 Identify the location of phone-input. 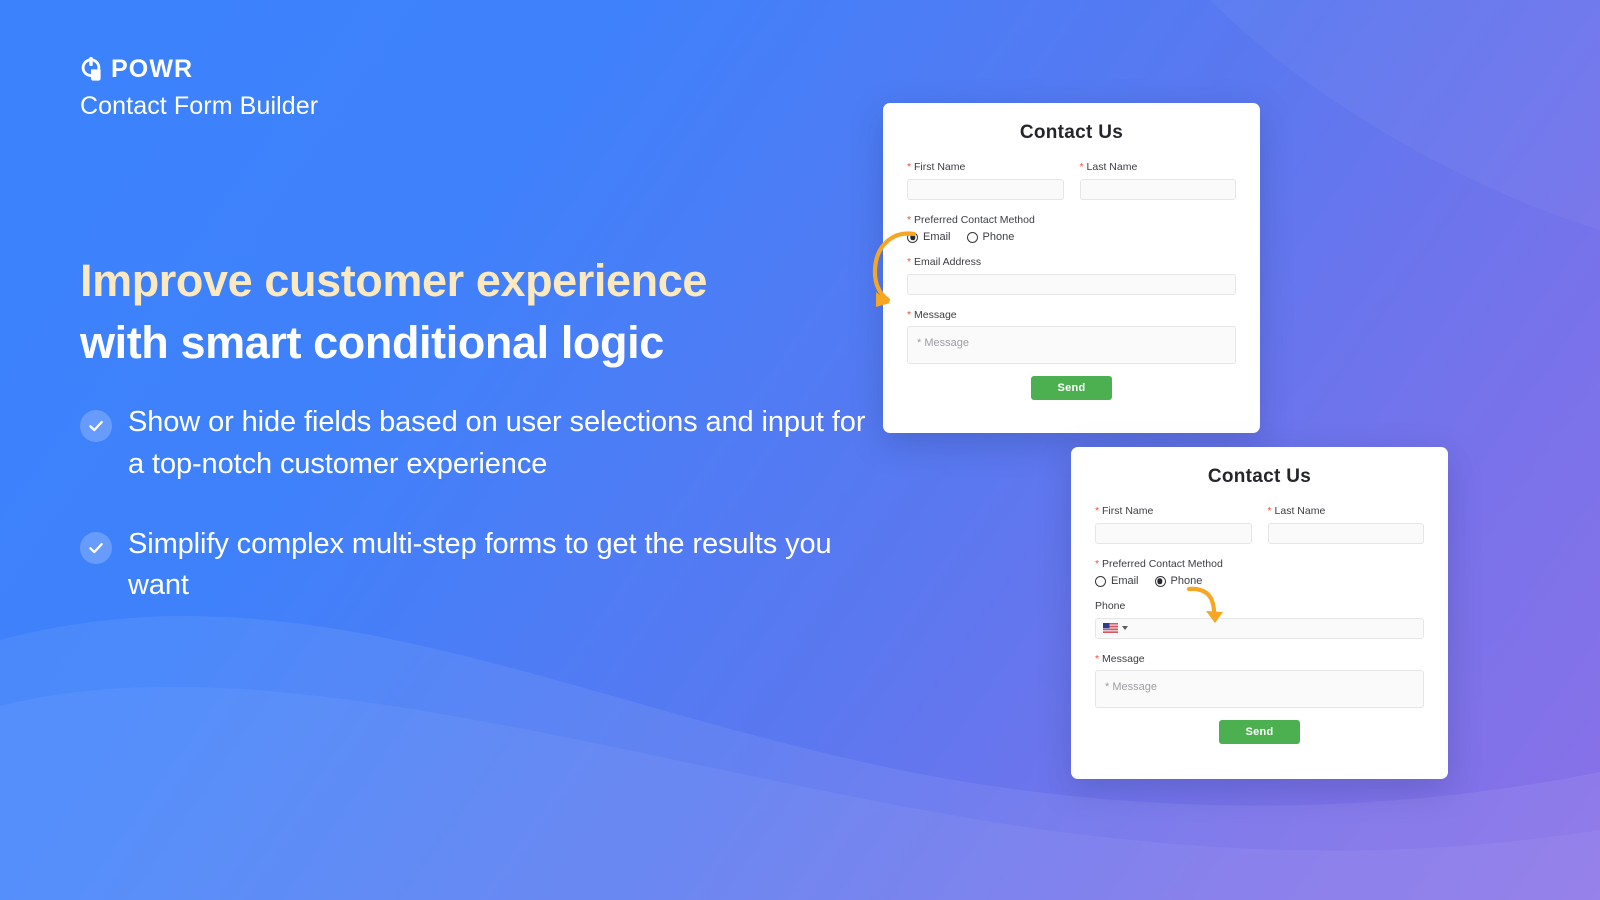
(1259, 628).